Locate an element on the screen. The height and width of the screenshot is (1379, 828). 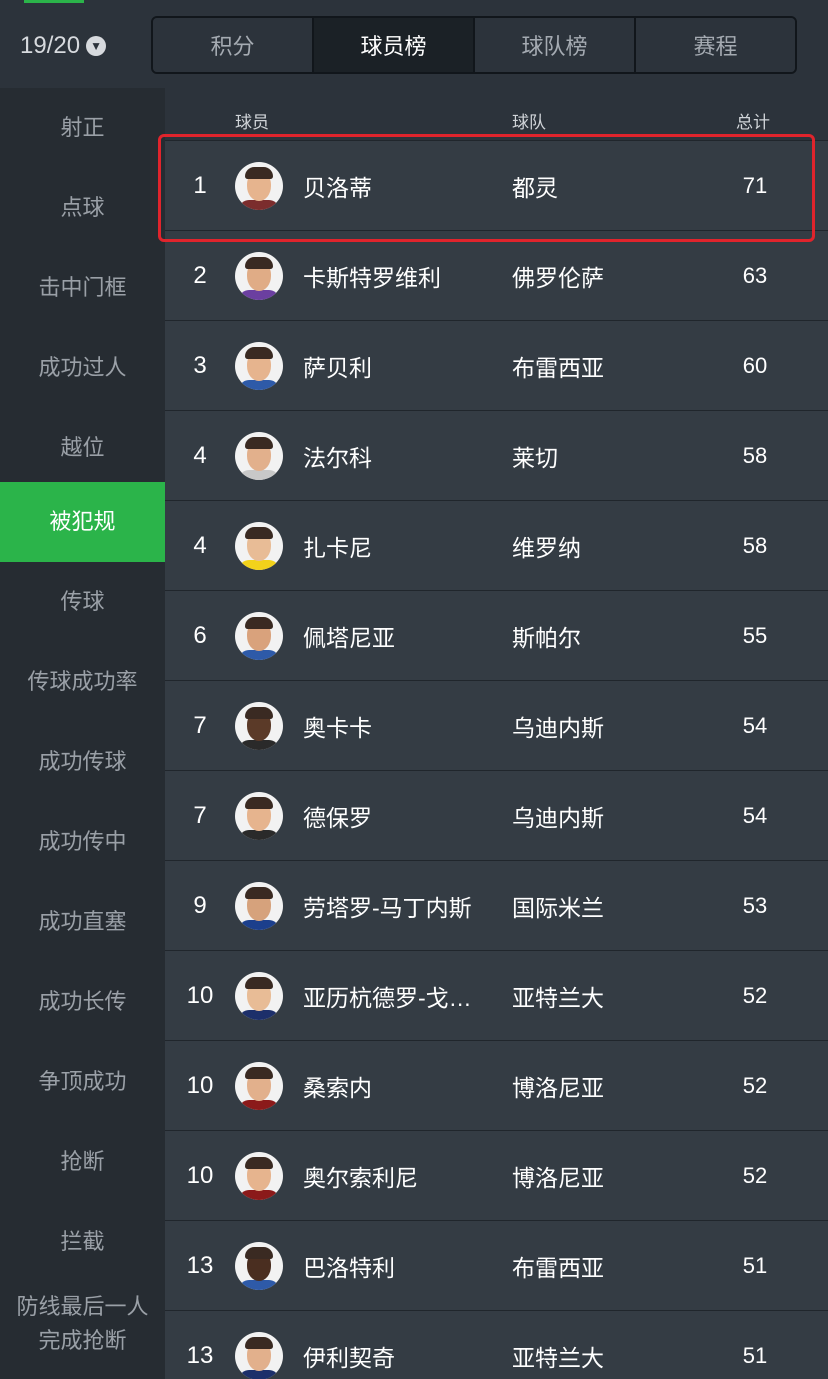
stat-total: 60 is located at coordinates (755, 365).